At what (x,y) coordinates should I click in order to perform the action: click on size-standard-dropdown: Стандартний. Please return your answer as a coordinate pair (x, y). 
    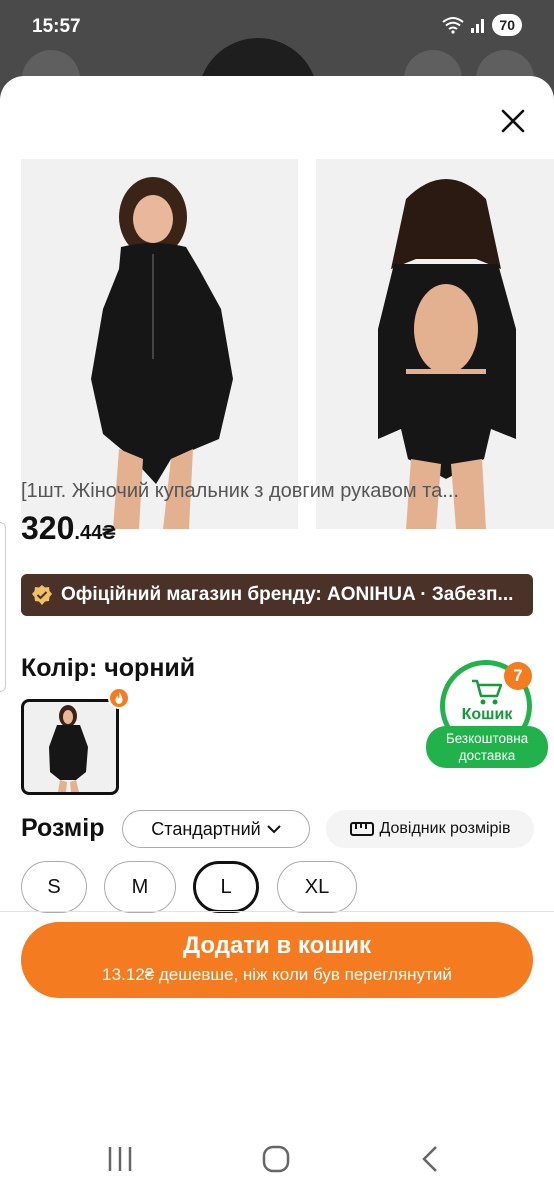
    Looking at the image, I should click on (216, 829).